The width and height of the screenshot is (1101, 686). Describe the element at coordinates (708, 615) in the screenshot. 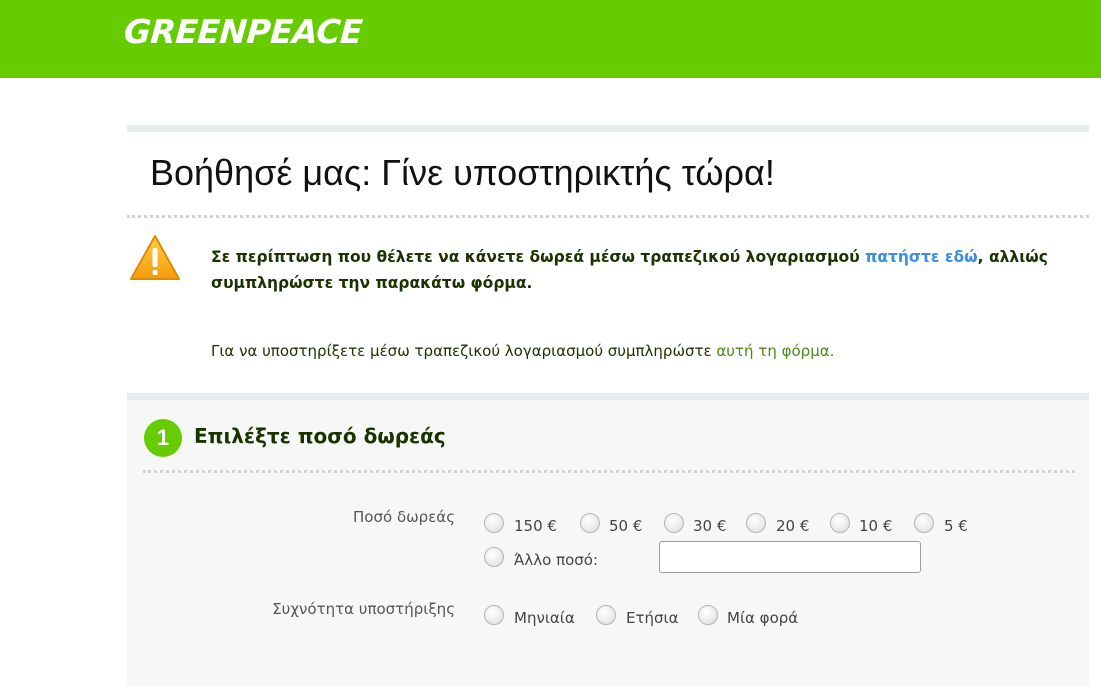

I see `frequency-radio-once` at that location.